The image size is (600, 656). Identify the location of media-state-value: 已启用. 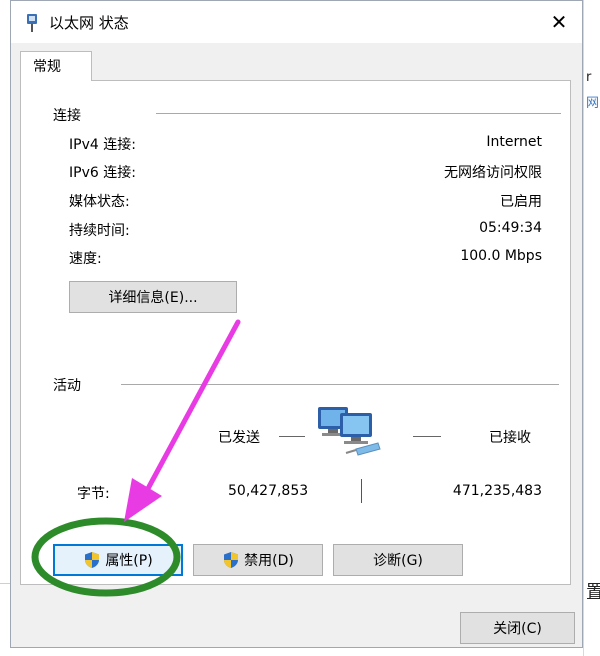
(521, 202).